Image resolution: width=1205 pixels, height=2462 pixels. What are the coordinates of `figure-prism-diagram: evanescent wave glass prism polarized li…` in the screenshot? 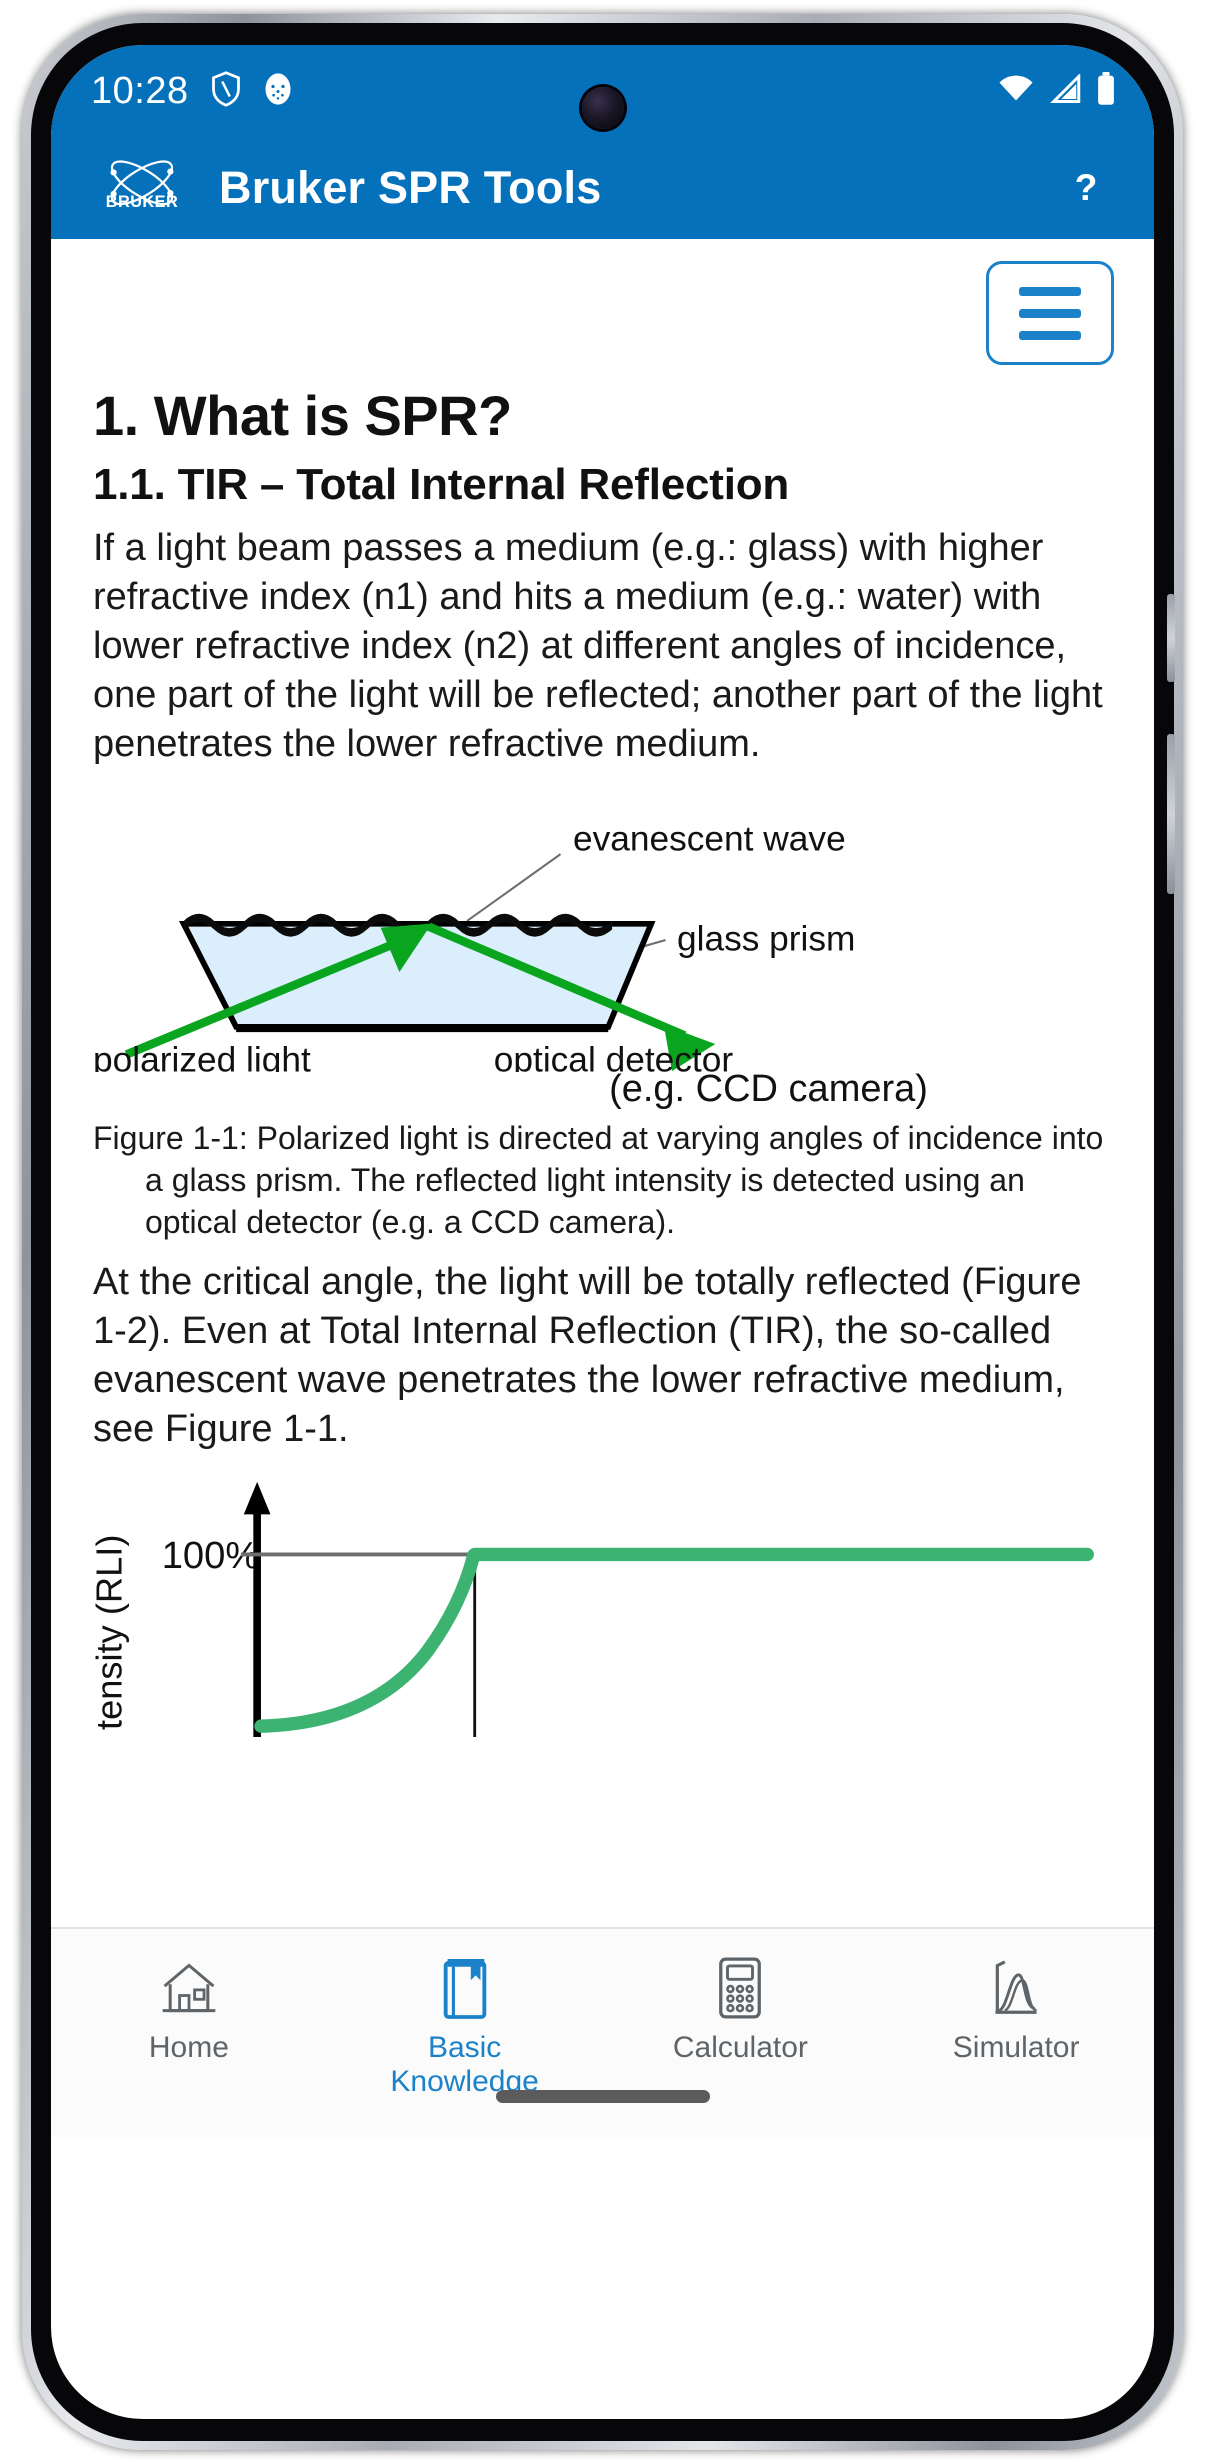 It's located at (603, 953).